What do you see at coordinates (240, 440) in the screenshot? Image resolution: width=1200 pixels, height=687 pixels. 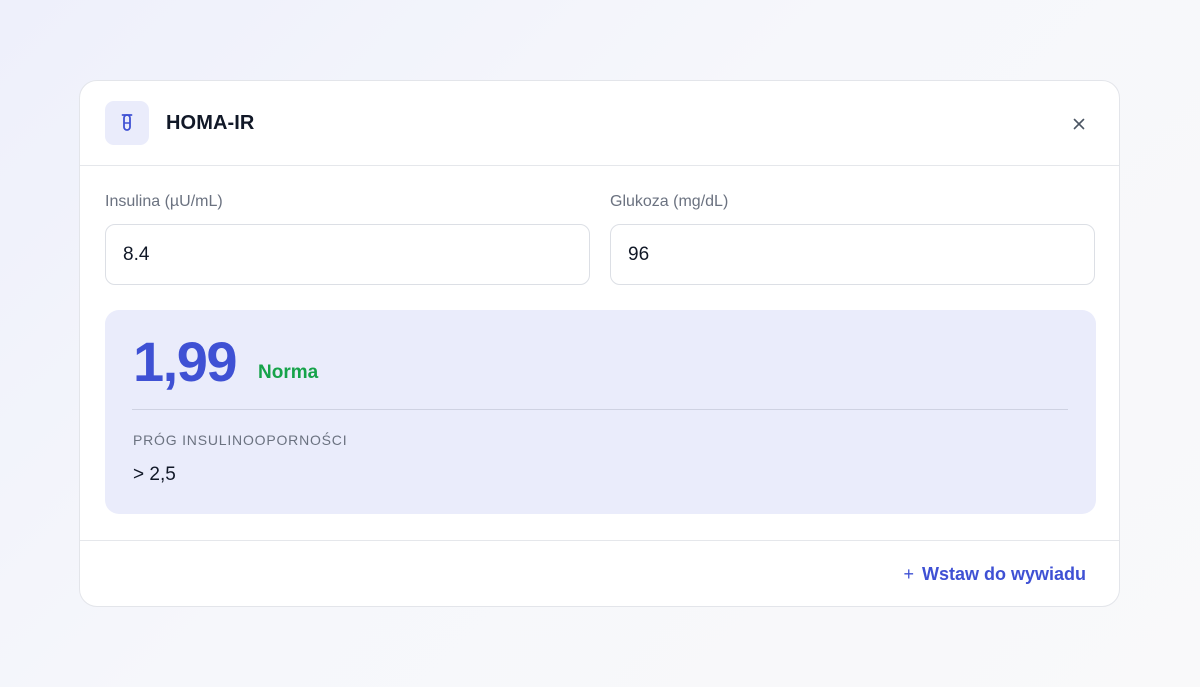 I see `threshold-label: PRÓG INSULINOOPORNOŚCI` at bounding box center [240, 440].